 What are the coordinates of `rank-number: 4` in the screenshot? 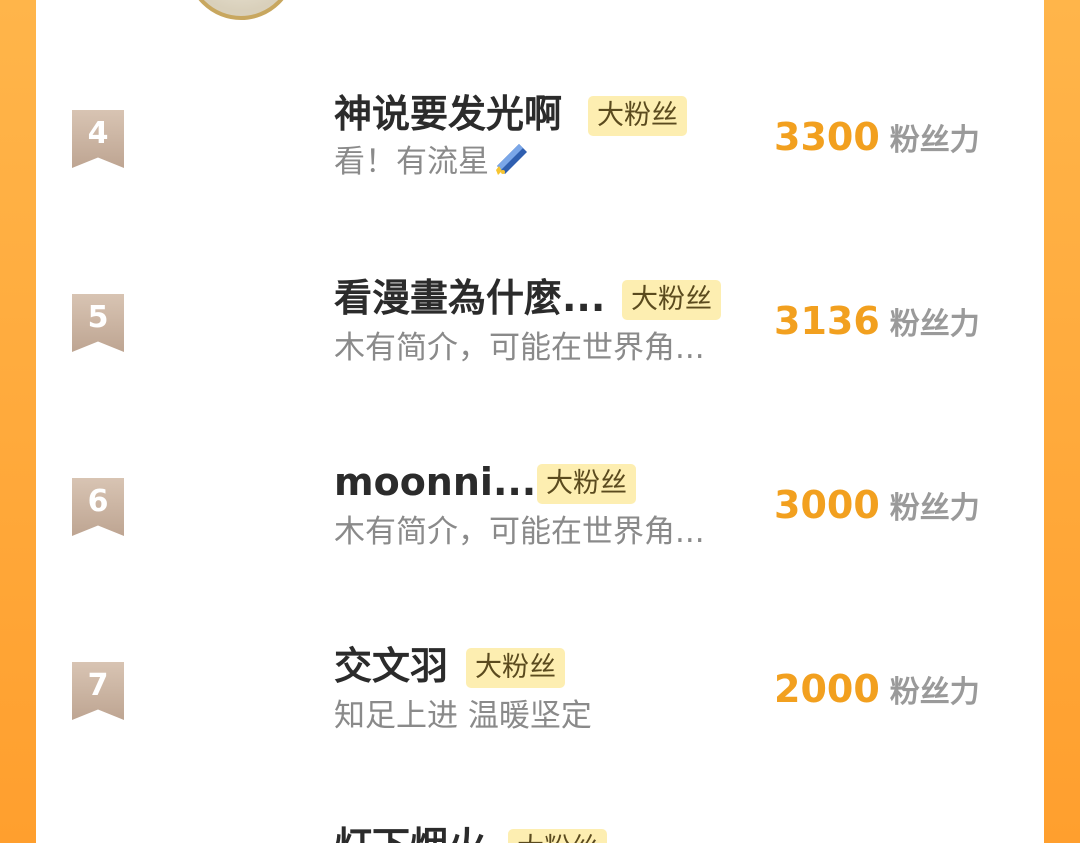 It's located at (98, 133).